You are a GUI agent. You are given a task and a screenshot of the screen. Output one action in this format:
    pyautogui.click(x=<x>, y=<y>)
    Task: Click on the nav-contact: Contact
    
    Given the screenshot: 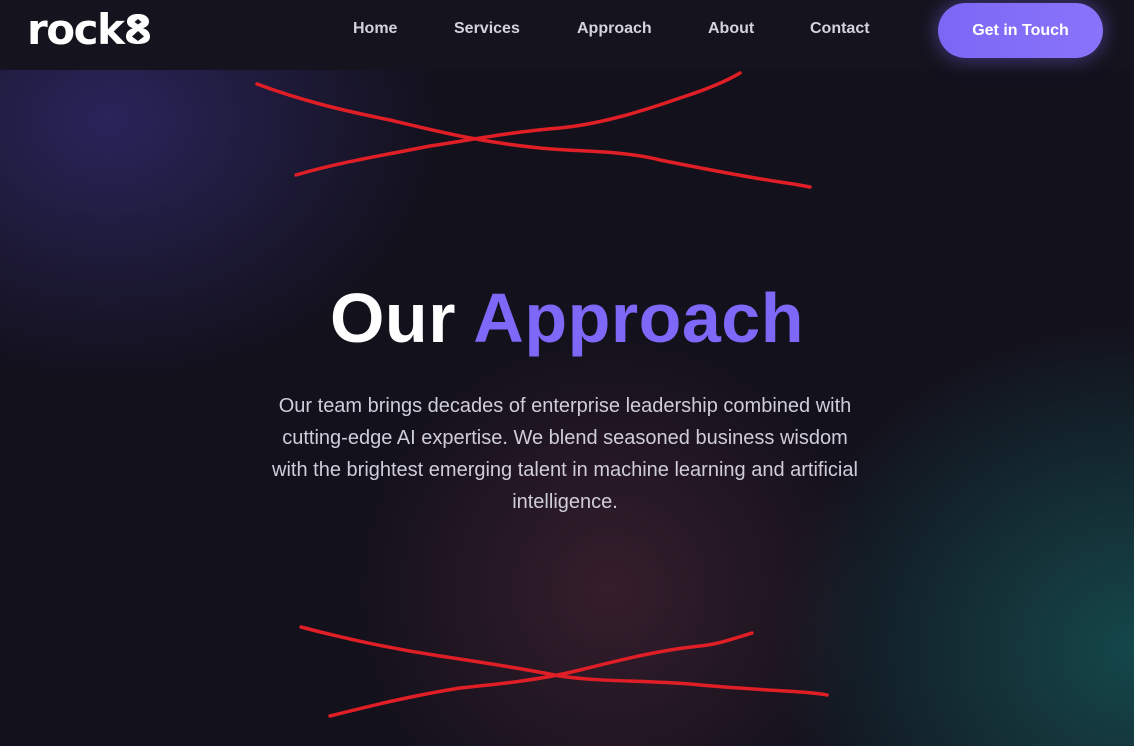 What is the action you would take?
    pyautogui.click(x=840, y=29)
    